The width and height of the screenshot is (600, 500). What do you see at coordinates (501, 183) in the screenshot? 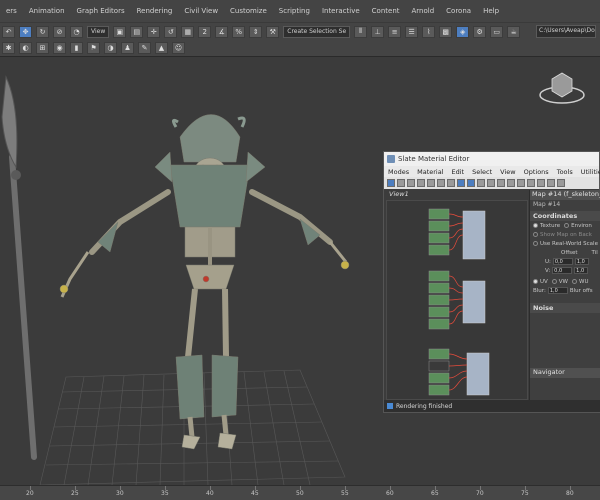
I see `slate-settings-icon` at bounding box center [501, 183].